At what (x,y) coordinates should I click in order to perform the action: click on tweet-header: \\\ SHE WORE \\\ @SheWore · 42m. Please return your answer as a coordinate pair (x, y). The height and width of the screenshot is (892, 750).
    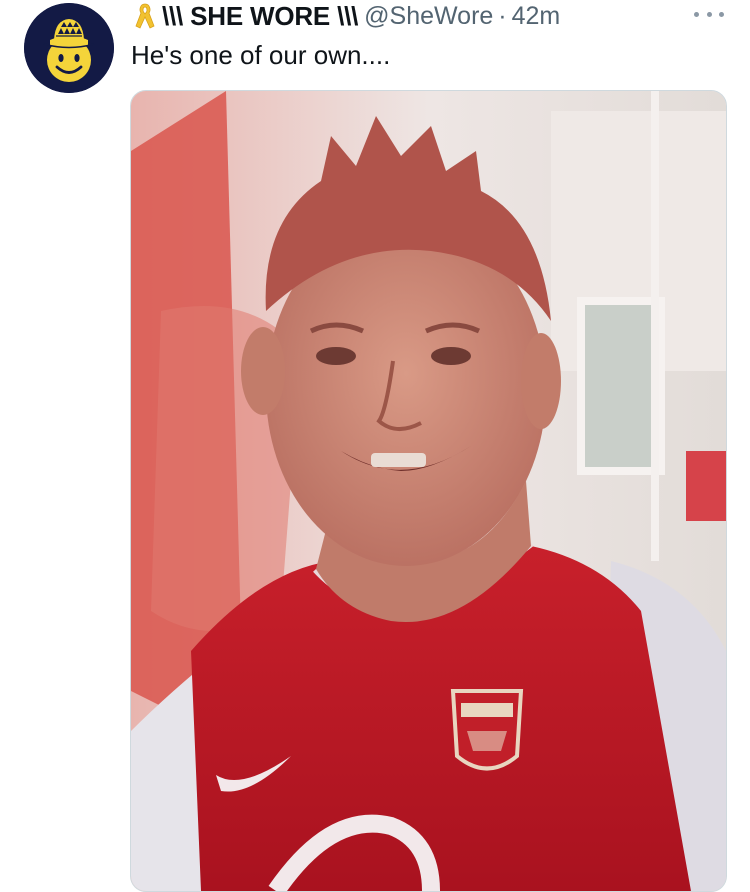
    Looking at the image, I should click on (430, 16).